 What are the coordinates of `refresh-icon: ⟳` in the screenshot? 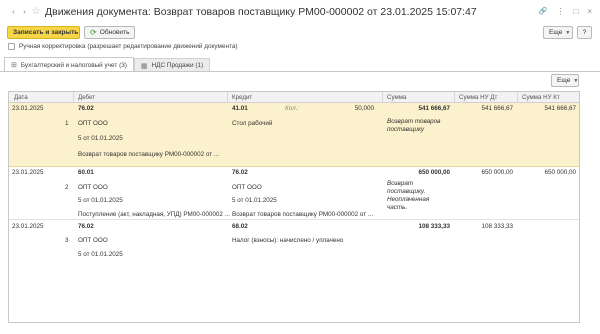 It's located at (93, 32).